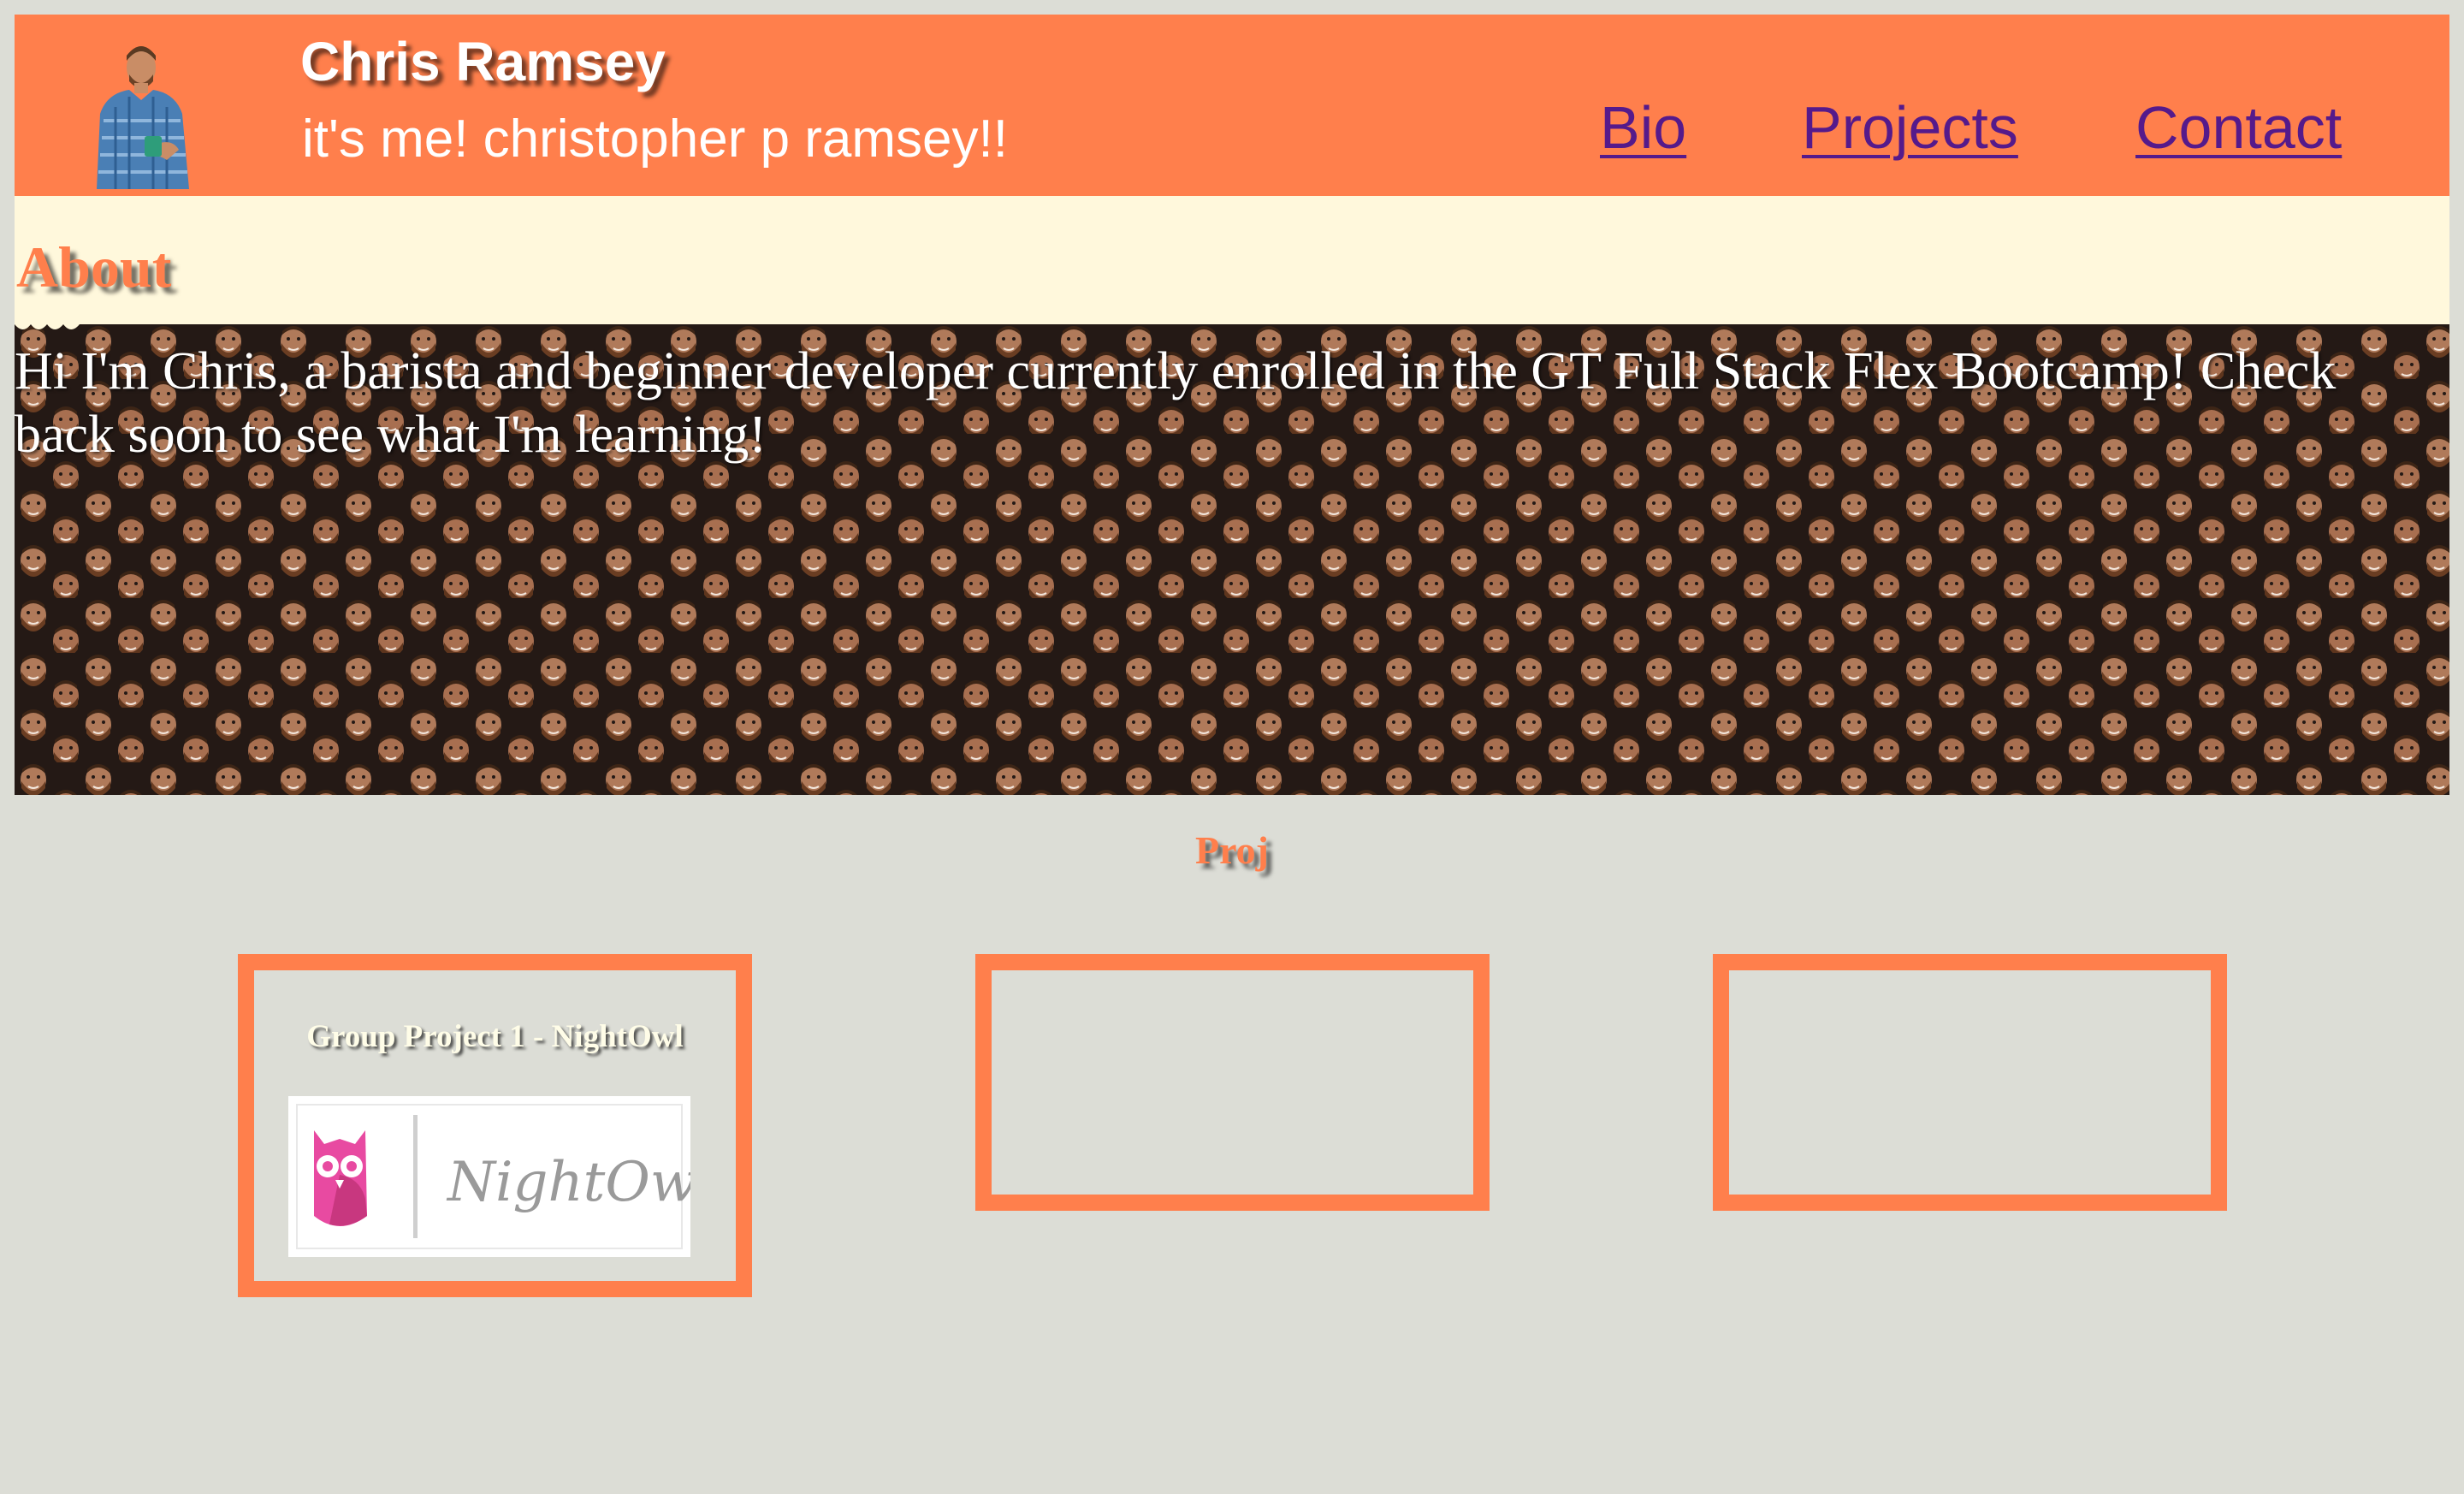 The width and height of the screenshot is (2464, 1494). What do you see at coordinates (1643, 127) in the screenshot?
I see `nav-link-bio: Bio` at bounding box center [1643, 127].